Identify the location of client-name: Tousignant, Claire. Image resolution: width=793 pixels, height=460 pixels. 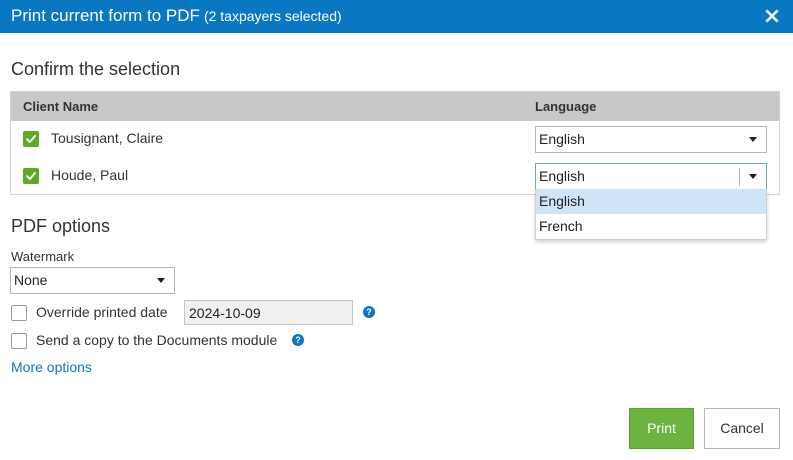
(107, 138).